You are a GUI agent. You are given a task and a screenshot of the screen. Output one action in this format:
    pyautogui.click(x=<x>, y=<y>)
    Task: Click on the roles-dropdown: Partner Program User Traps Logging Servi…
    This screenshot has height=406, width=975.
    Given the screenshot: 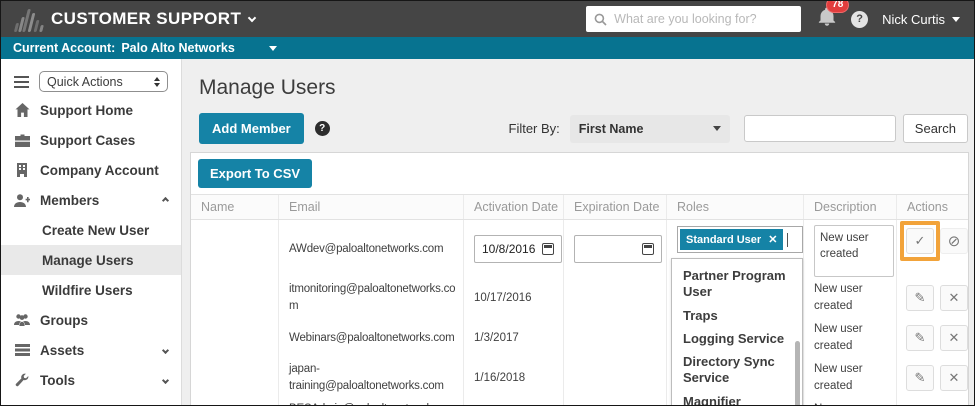 What is the action you would take?
    pyautogui.click(x=737, y=332)
    